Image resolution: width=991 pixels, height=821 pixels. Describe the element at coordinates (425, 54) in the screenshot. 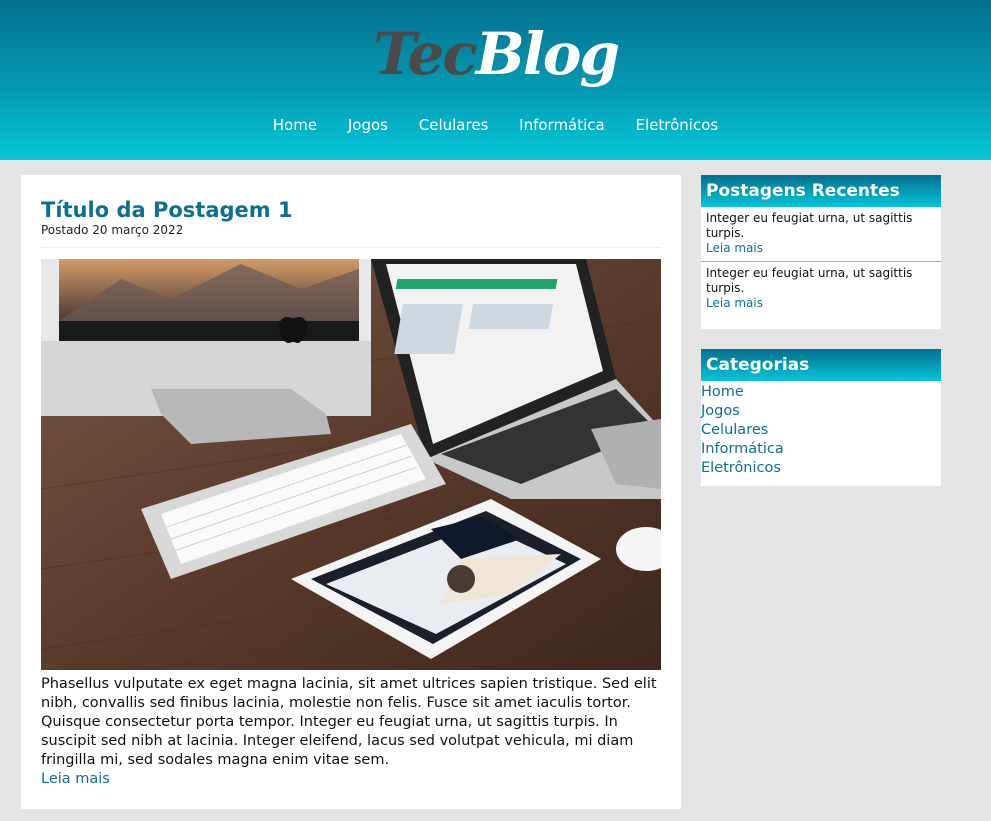

I see `logo-tec: Tec` at that location.